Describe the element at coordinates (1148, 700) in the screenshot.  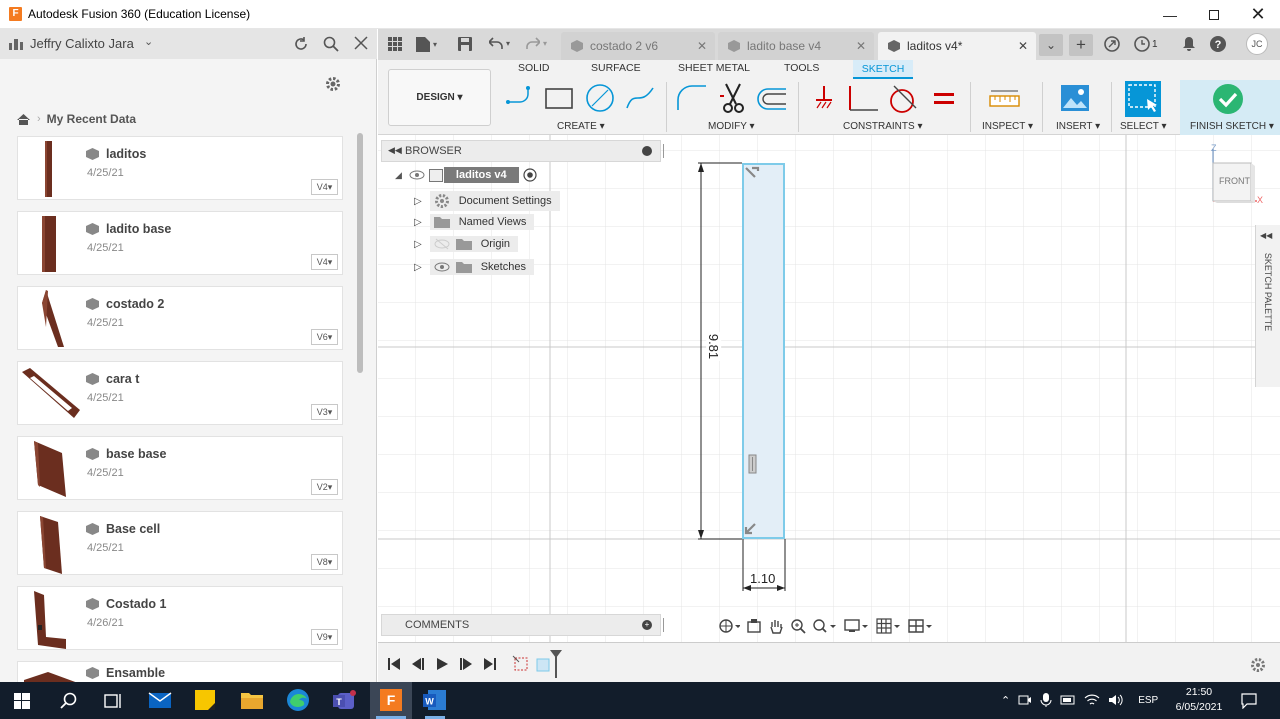
I see `input-language: ESP` at that location.